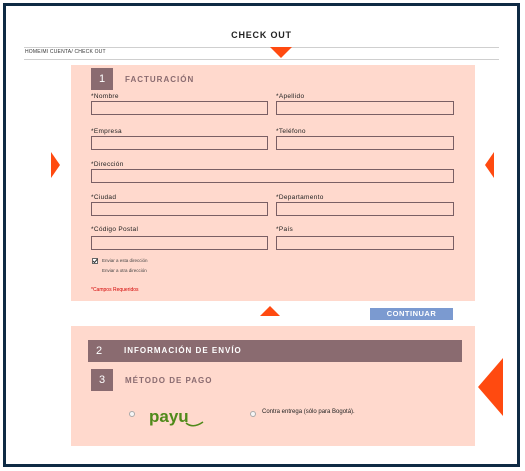  I want to click on required-note: *Campos Requeridos, so click(115, 290).